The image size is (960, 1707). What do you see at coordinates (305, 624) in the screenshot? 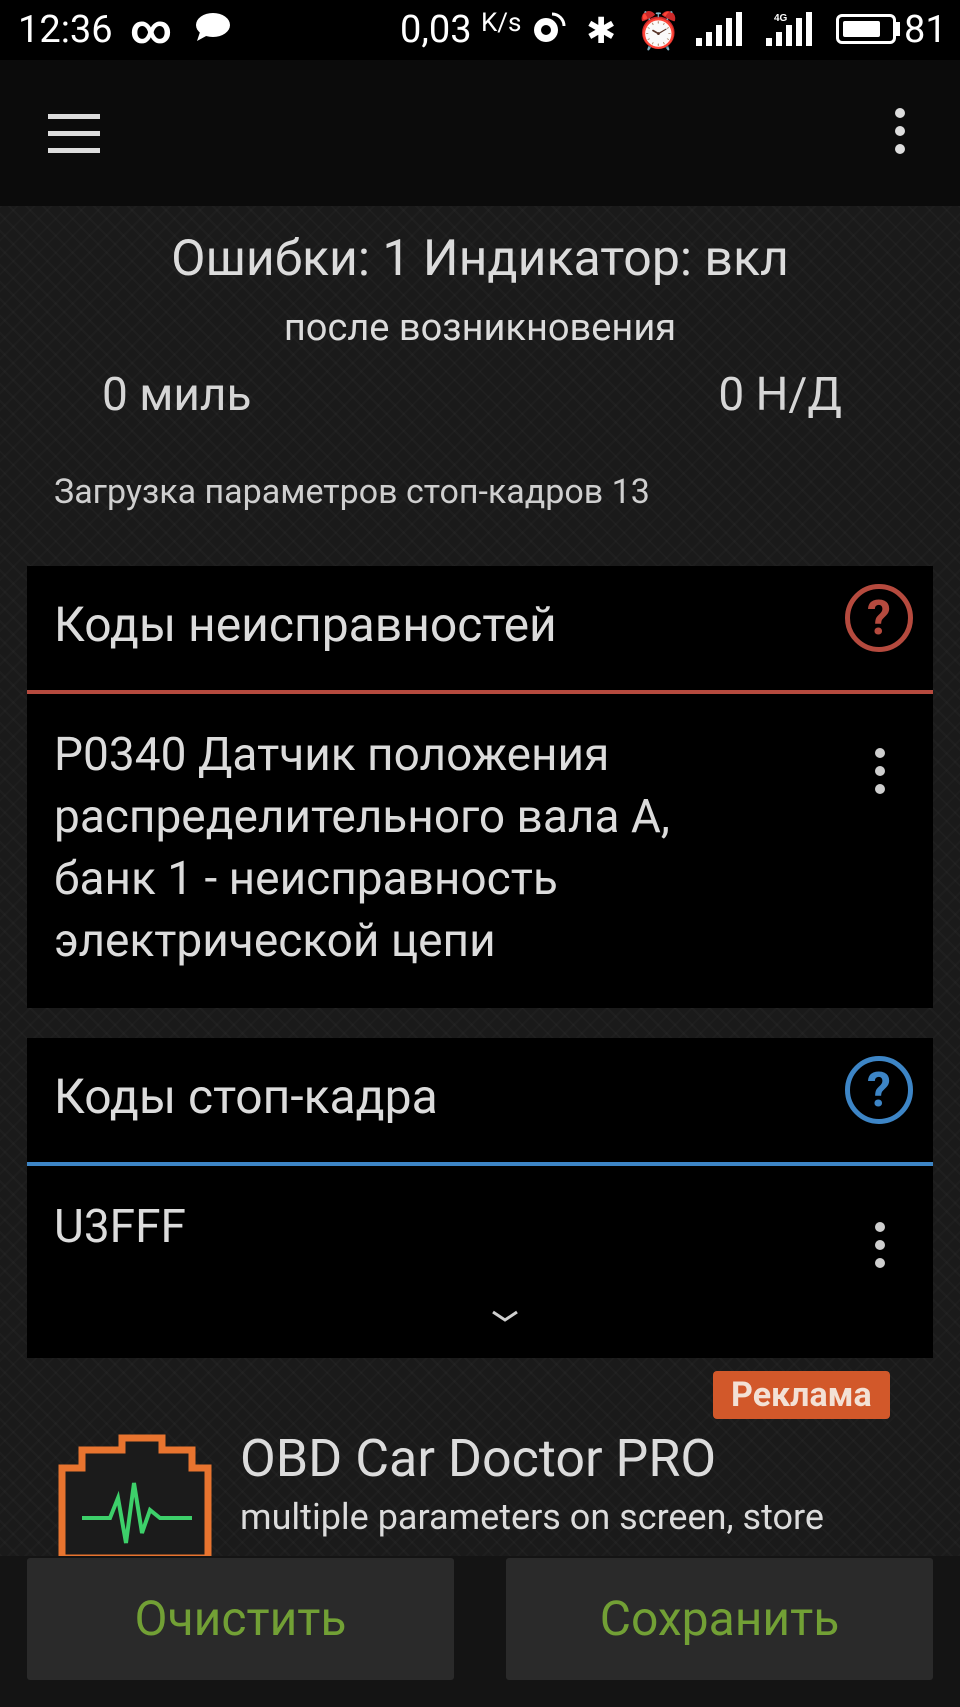
I see `fault-codes-title: Коды неисправностей` at bounding box center [305, 624].